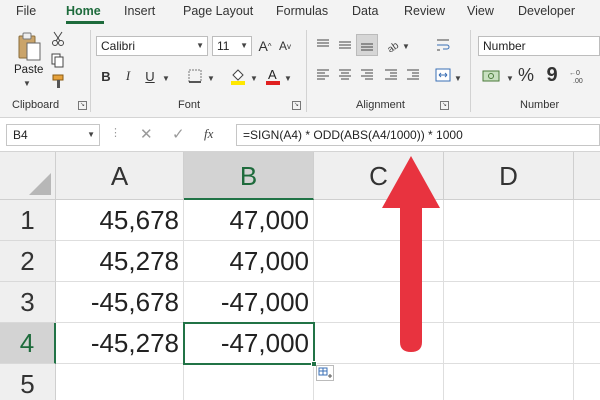 The height and width of the screenshot is (400, 600). What do you see at coordinates (443, 45) in the screenshot?
I see `wrap-text-icon` at bounding box center [443, 45].